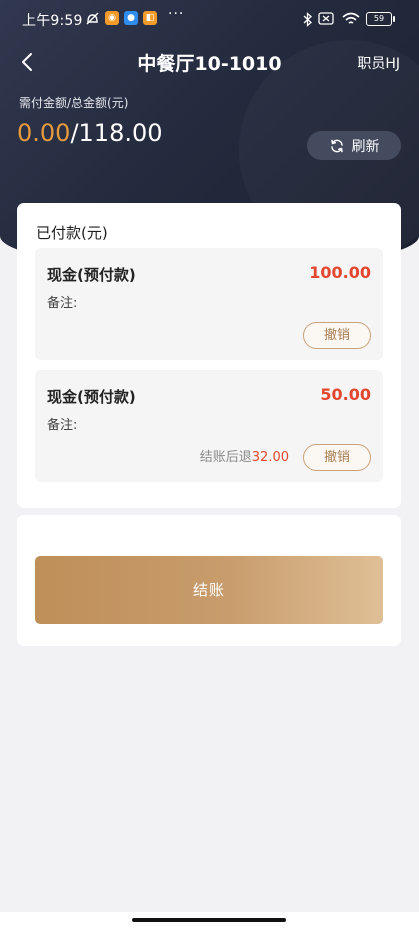 Image resolution: width=419 pixels, height=931 pixels. What do you see at coordinates (209, 304) in the screenshot?
I see `payment-item: 现金(预付款) 100.00 备注: 撤销` at bounding box center [209, 304].